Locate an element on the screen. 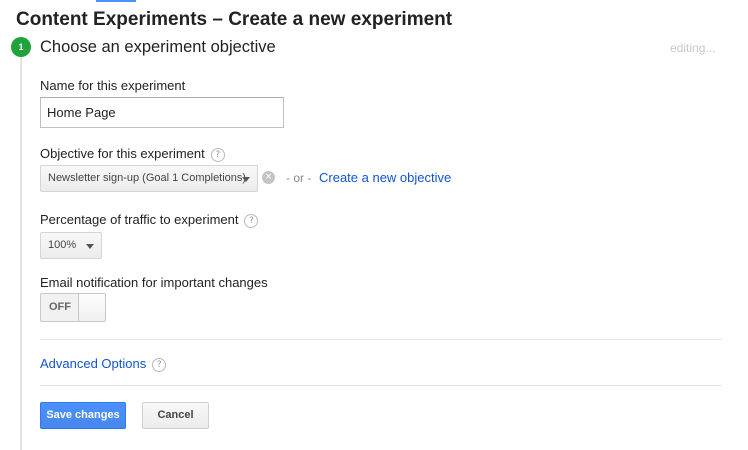 This screenshot has height=450, width=748. email-notification-label-text: Email notification for important changes is located at coordinates (154, 282).